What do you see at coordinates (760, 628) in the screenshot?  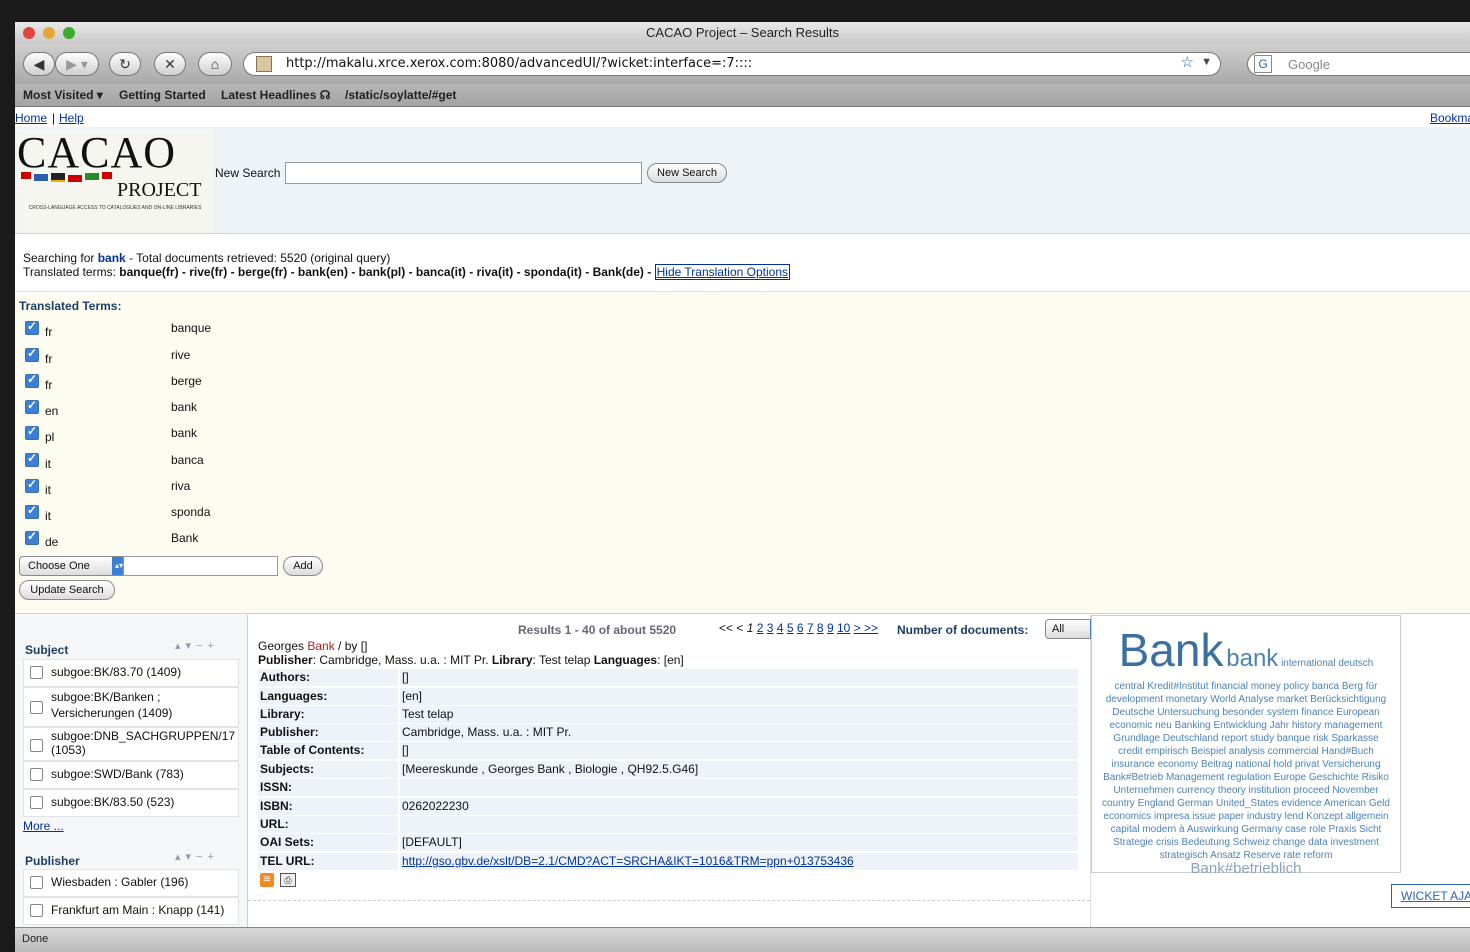 I see `page-link: 2` at bounding box center [760, 628].